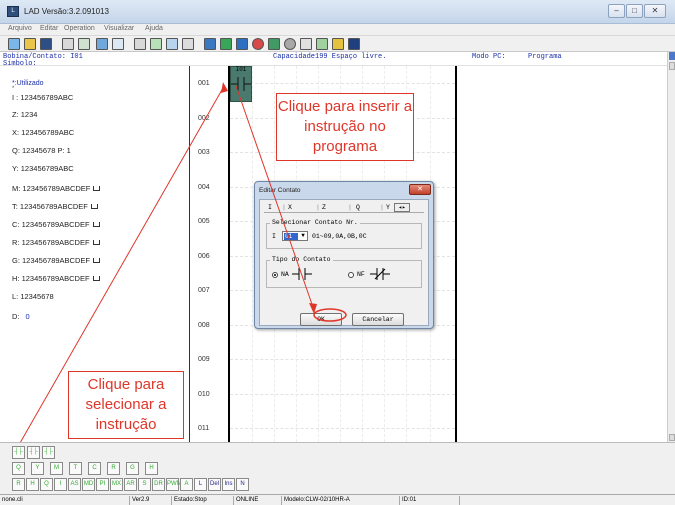 Image resolution: width=675 pixels, height=505 pixels. What do you see at coordinates (130, 484) in the screenshot?
I see `palette-ar-icon: AR` at bounding box center [130, 484].